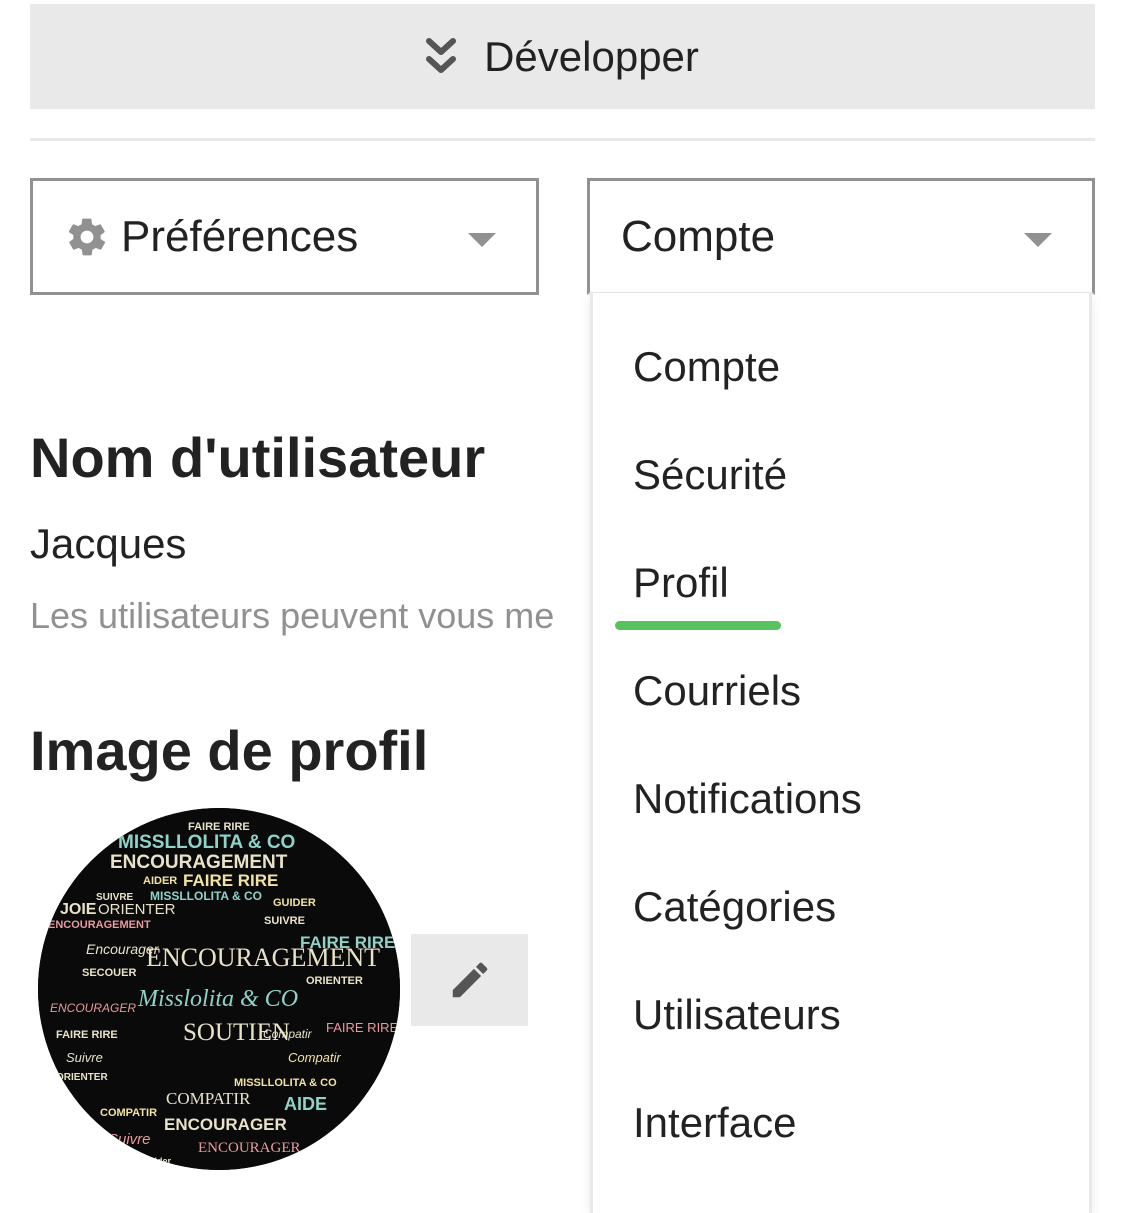 This screenshot has width=1125, height=1213. I want to click on menu-item-interface: Interface, so click(714, 1123).